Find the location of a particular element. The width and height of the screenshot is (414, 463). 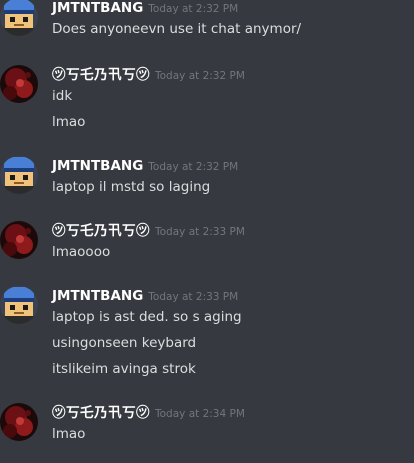

message-text: lmaoooo is located at coordinates (81, 252).